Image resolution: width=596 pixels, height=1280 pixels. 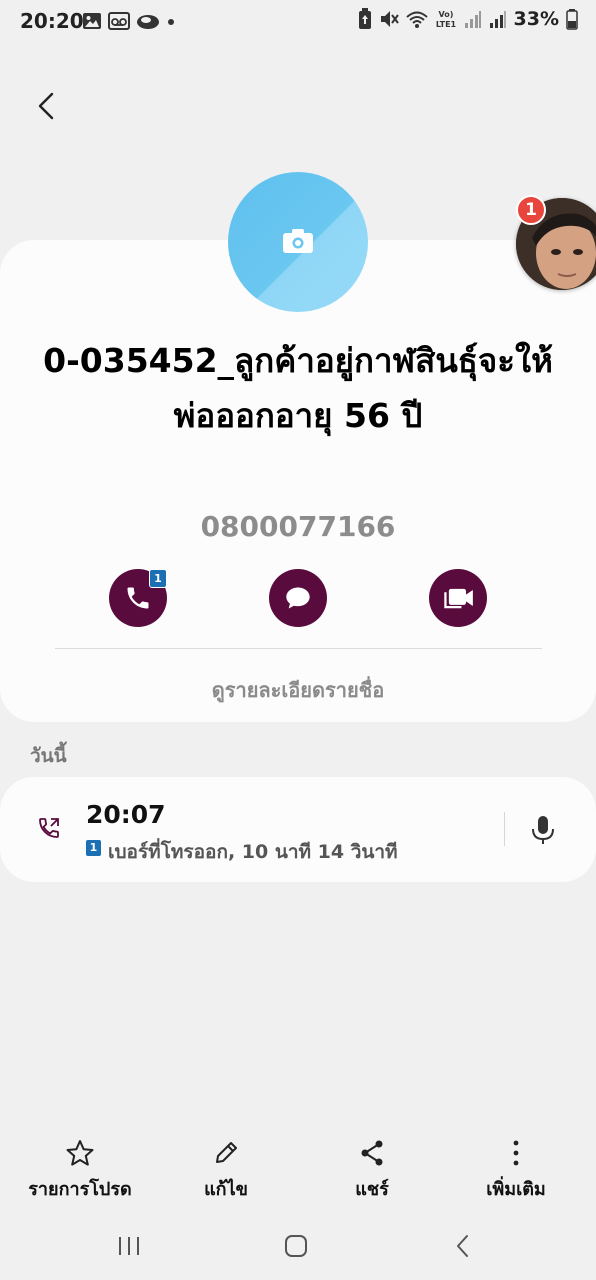 I want to click on back-button, so click(x=48, y=106).